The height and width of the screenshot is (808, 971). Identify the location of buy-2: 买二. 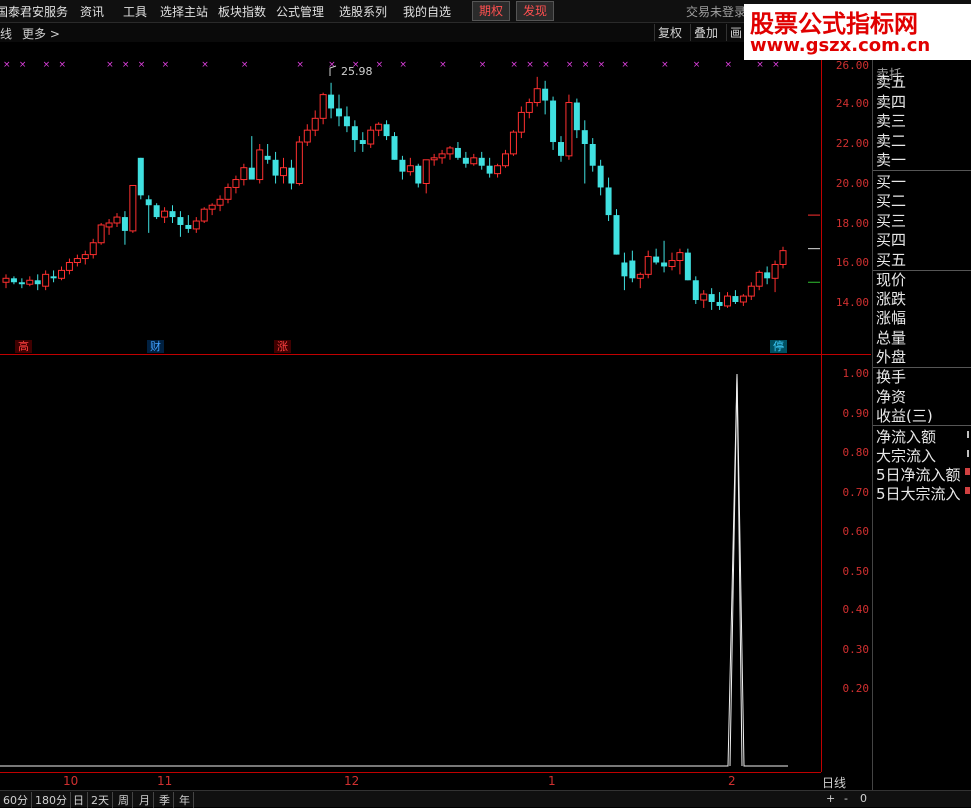
(891, 201).